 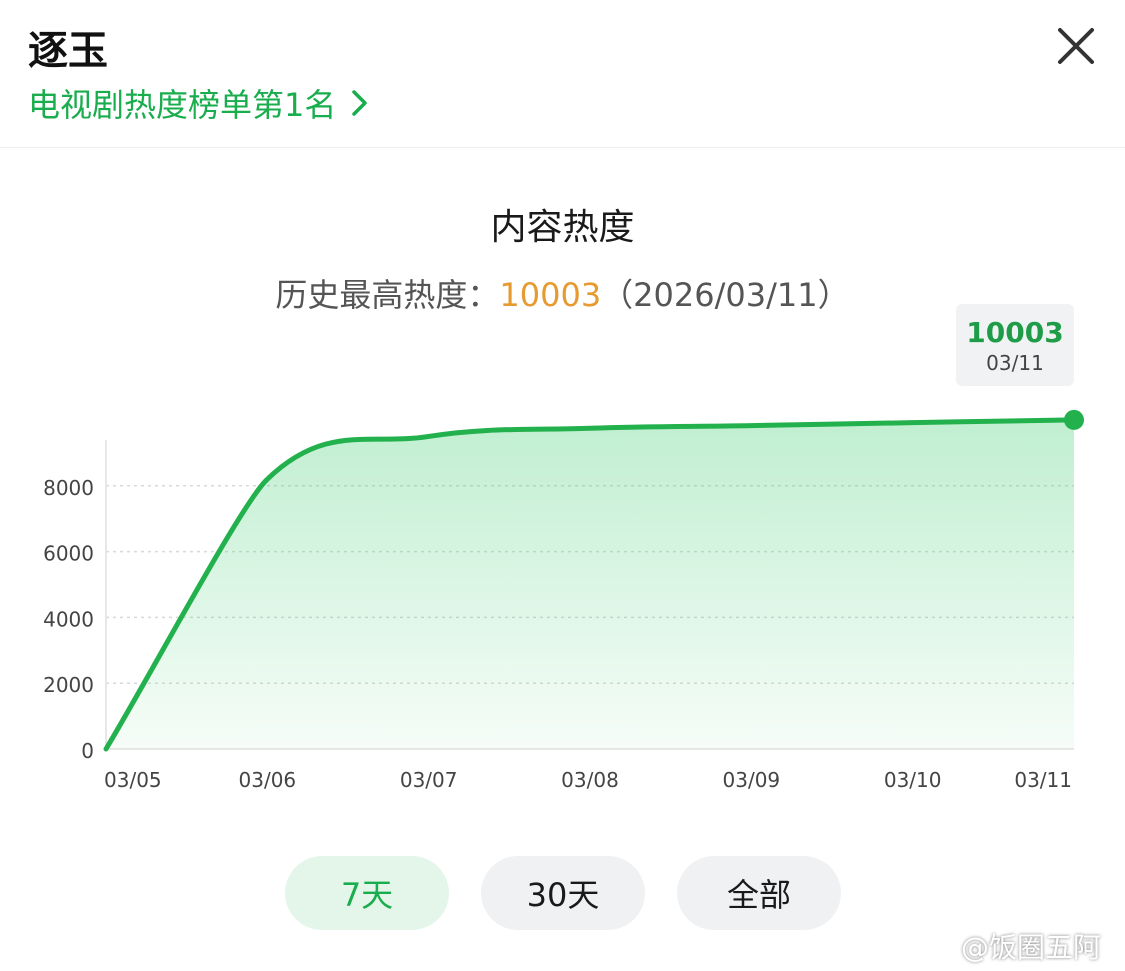 I want to click on tab-label: 全部, so click(x=758, y=895).